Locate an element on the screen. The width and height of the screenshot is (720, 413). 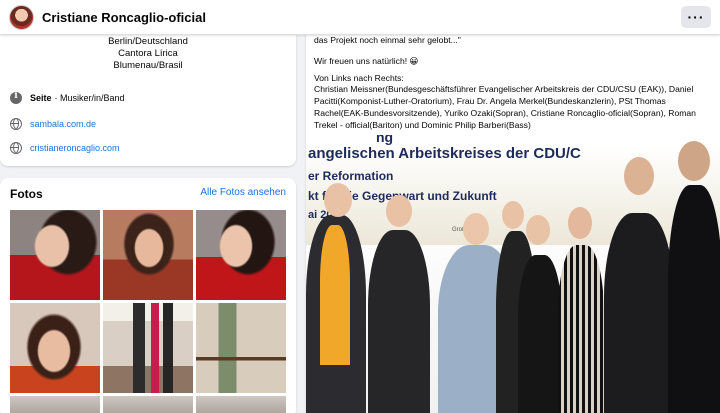
category-row: Seite · Musiker/in/Band is located at coordinates (67, 98).